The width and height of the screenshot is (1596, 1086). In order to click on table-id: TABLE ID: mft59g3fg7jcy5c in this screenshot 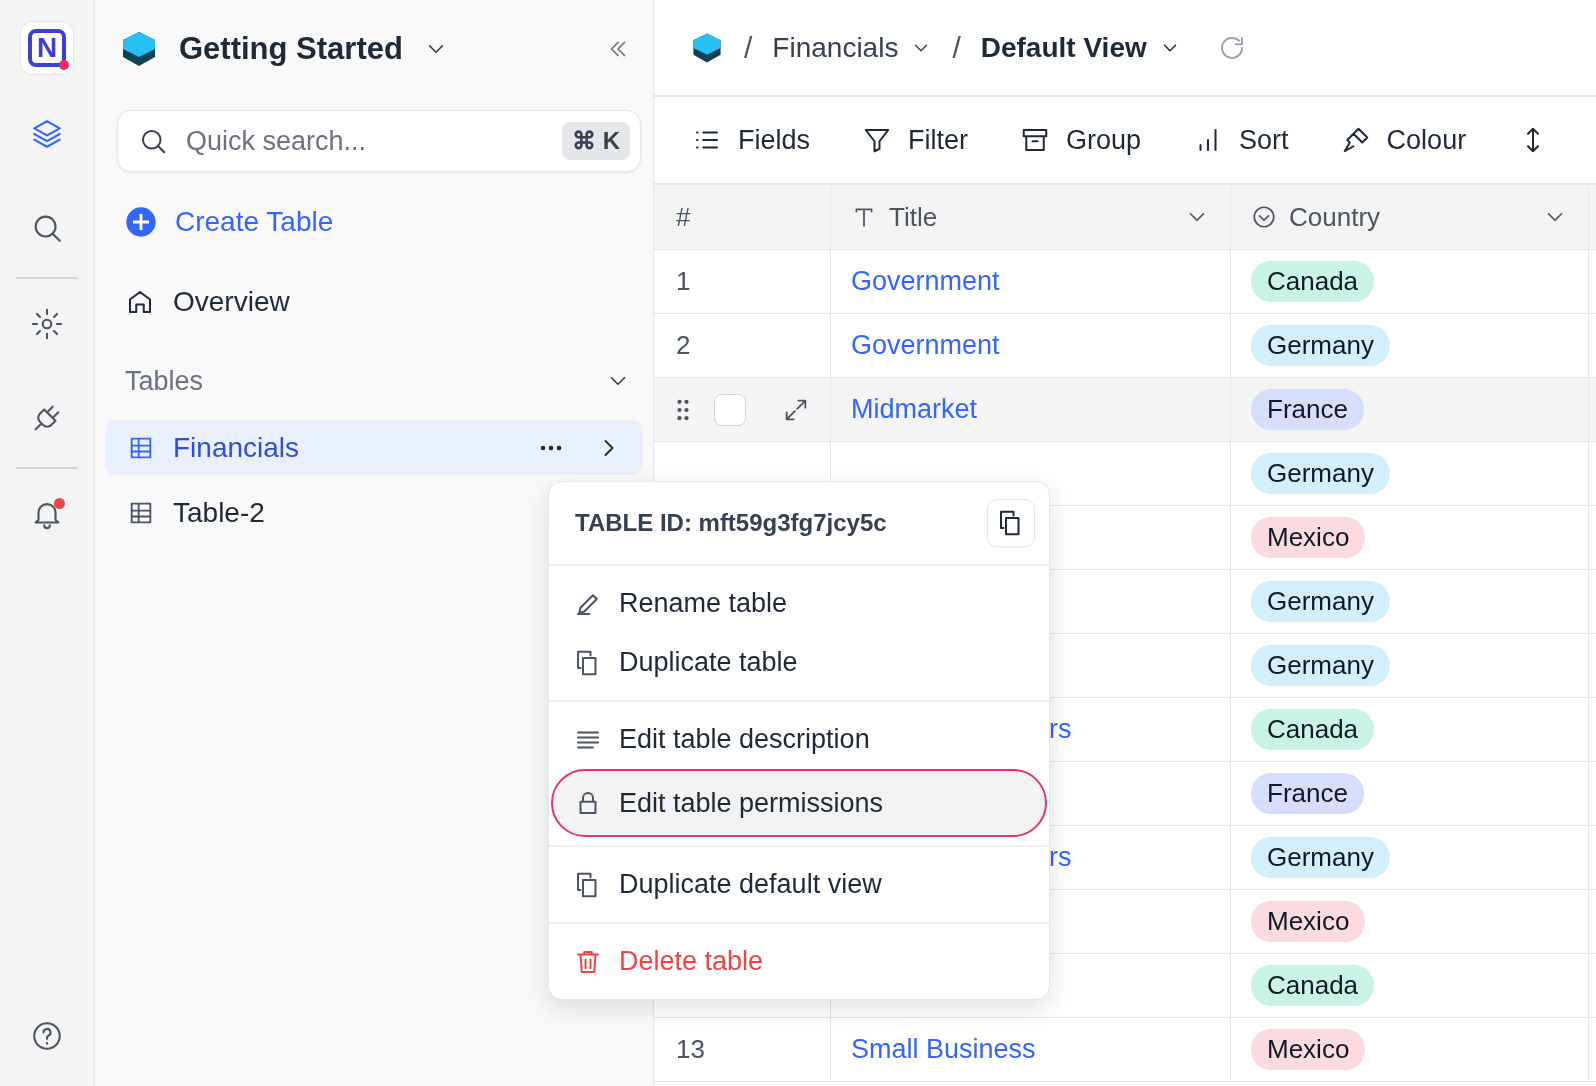, I will do `click(731, 523)`.